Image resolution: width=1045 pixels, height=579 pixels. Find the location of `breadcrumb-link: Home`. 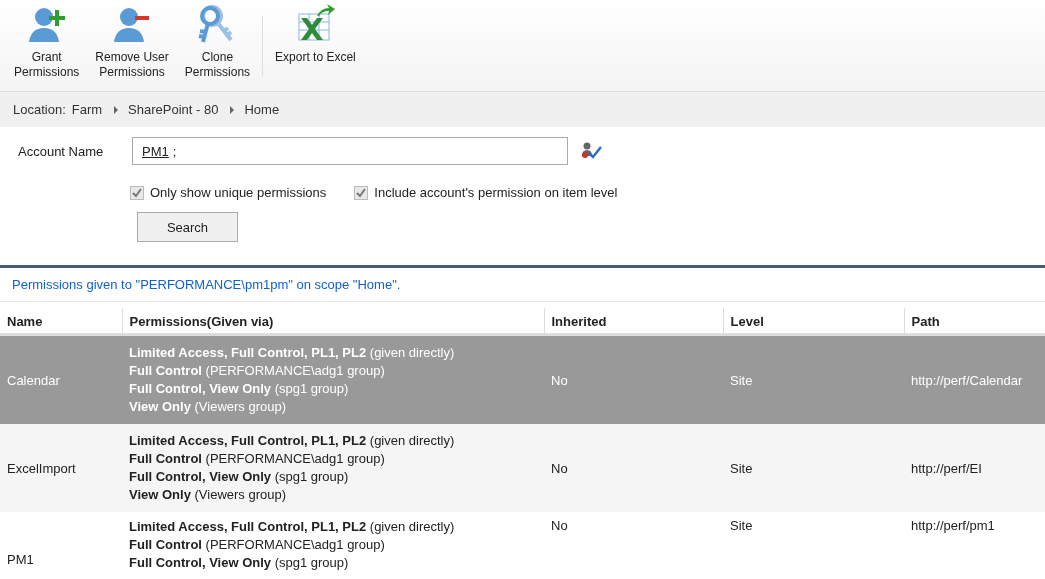

breadcrumb-link: Home is located at coordinates (262, 109).